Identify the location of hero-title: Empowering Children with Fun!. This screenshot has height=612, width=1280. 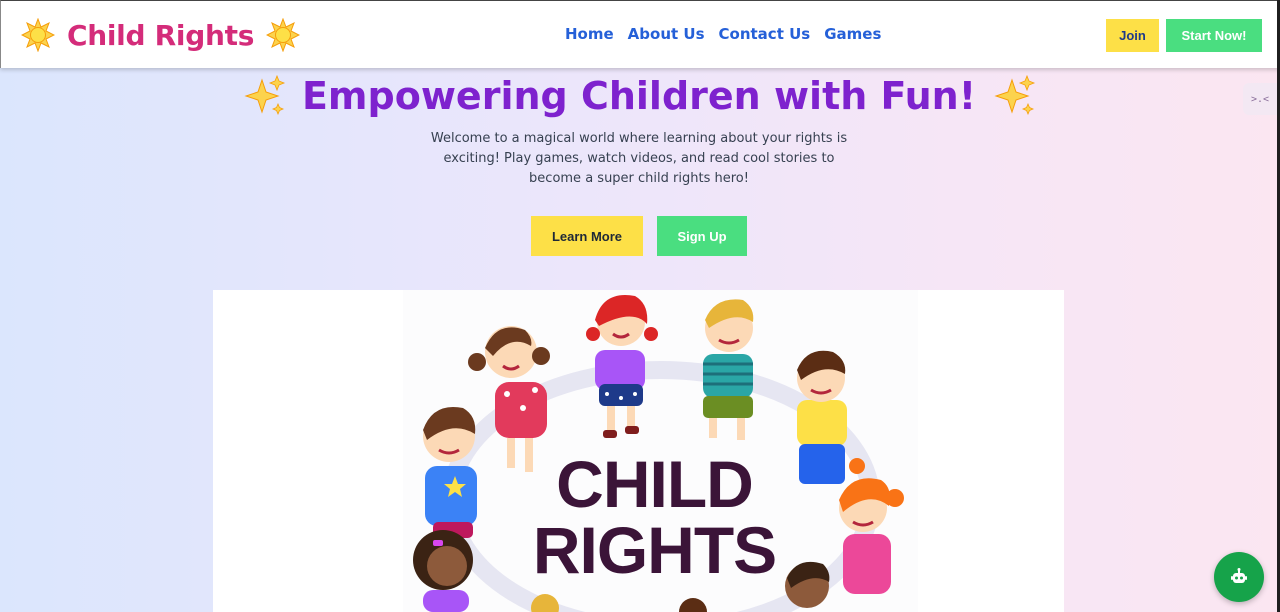
(639, 96).